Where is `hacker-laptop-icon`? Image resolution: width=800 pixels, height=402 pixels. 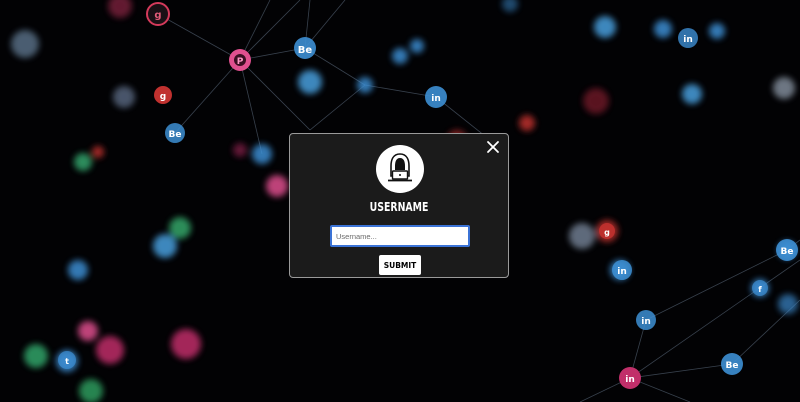 hacker-laptop-icon is located at coordinates (400, 169).